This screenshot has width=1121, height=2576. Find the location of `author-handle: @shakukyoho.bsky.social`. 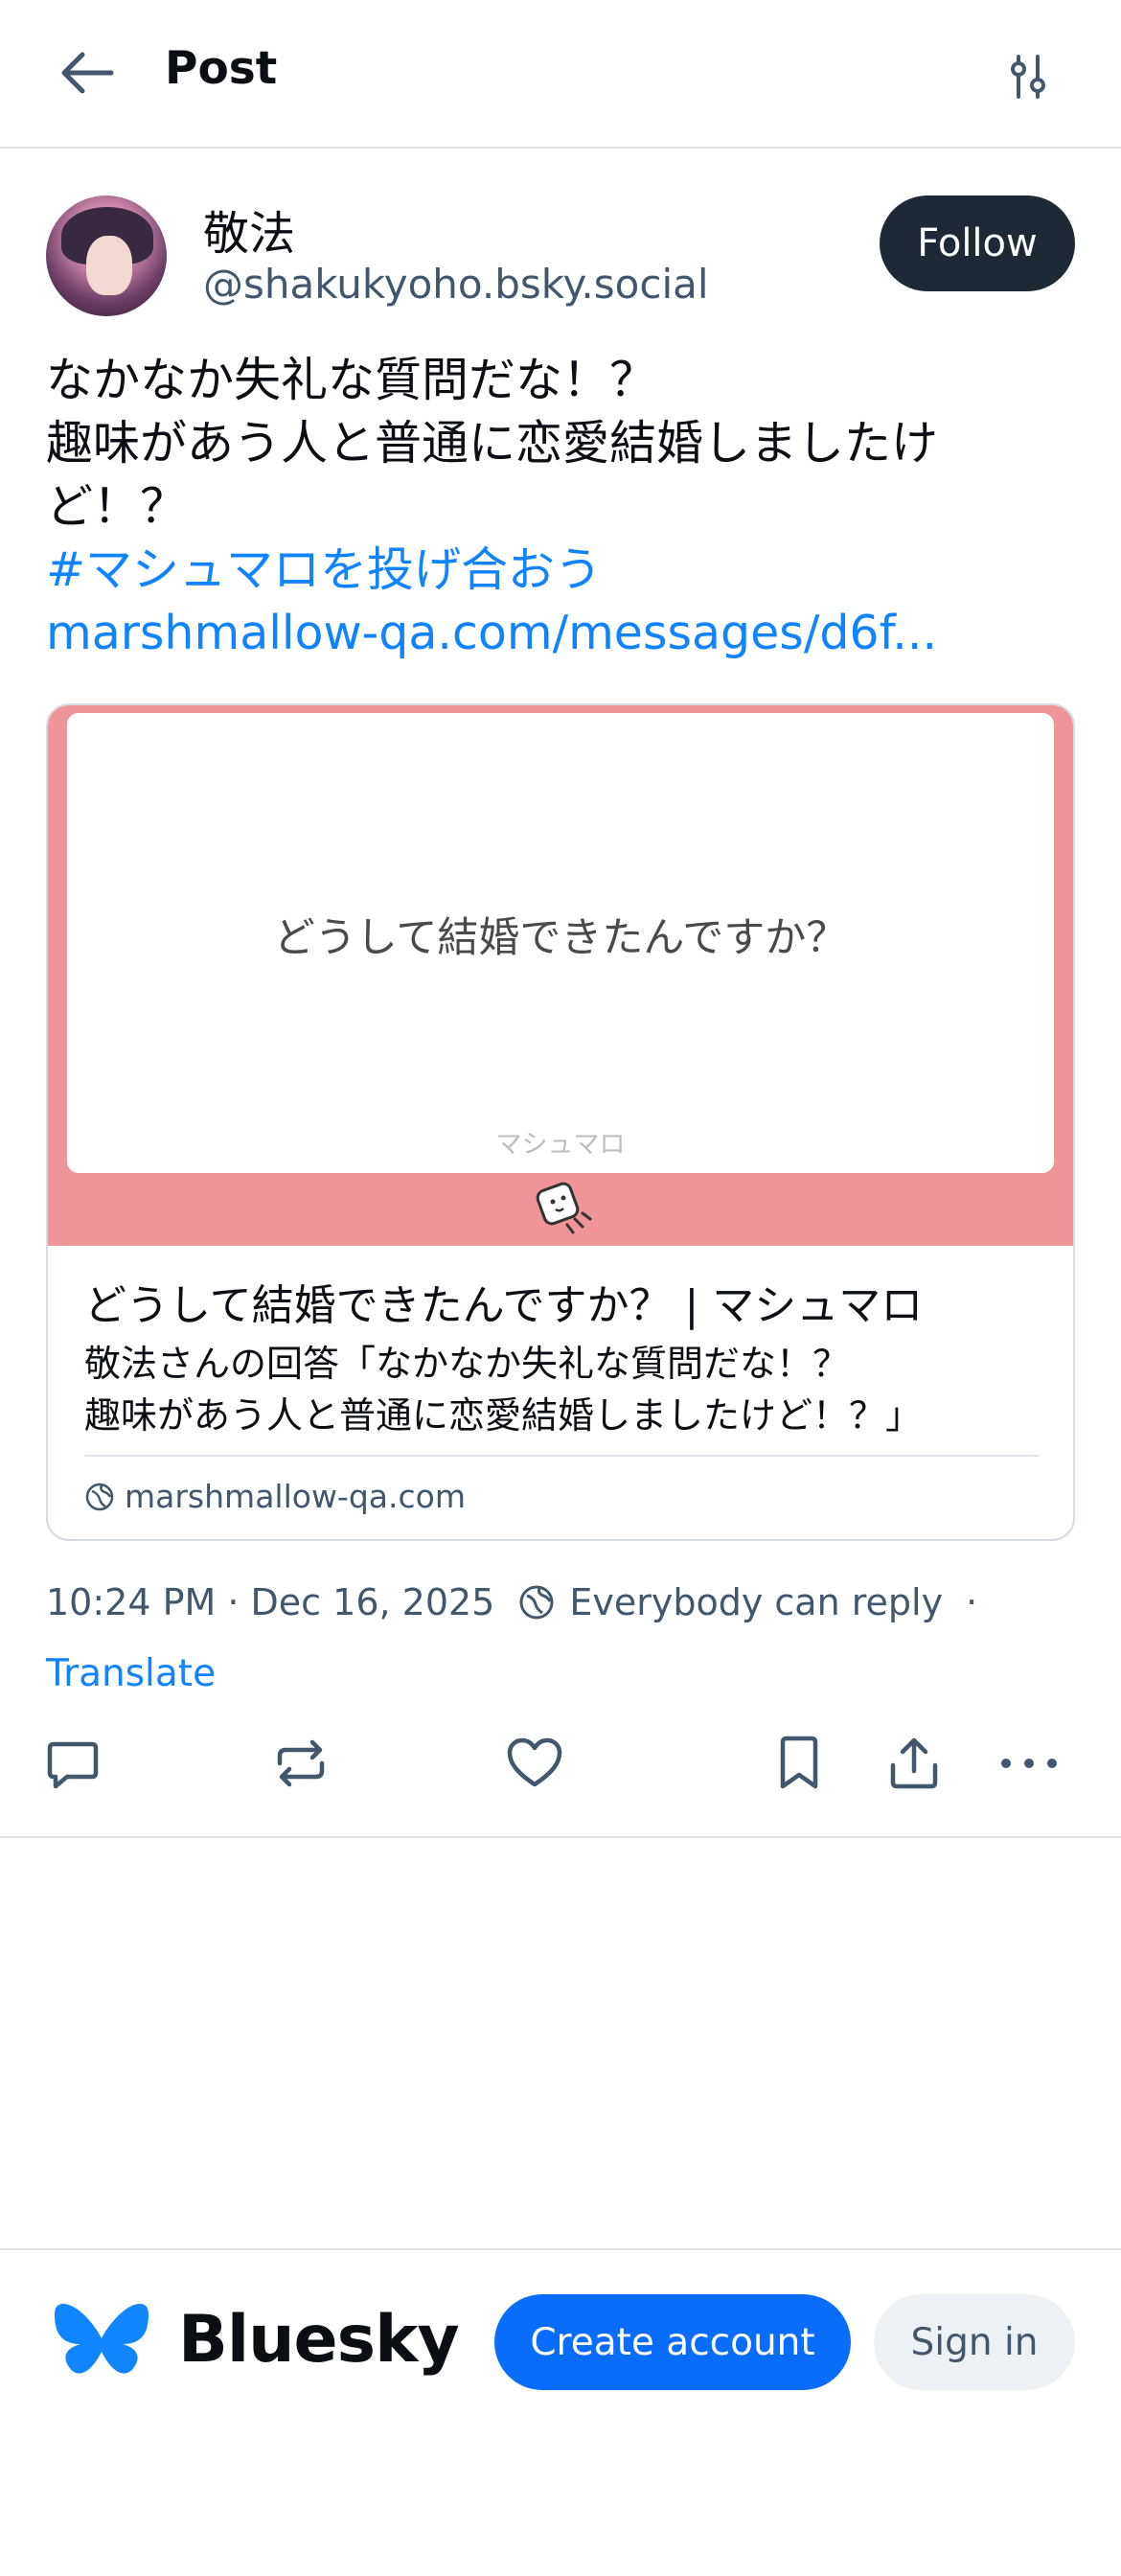

author-handle: @shakukyoho.bsky.social is located at coordinates (456, 284).